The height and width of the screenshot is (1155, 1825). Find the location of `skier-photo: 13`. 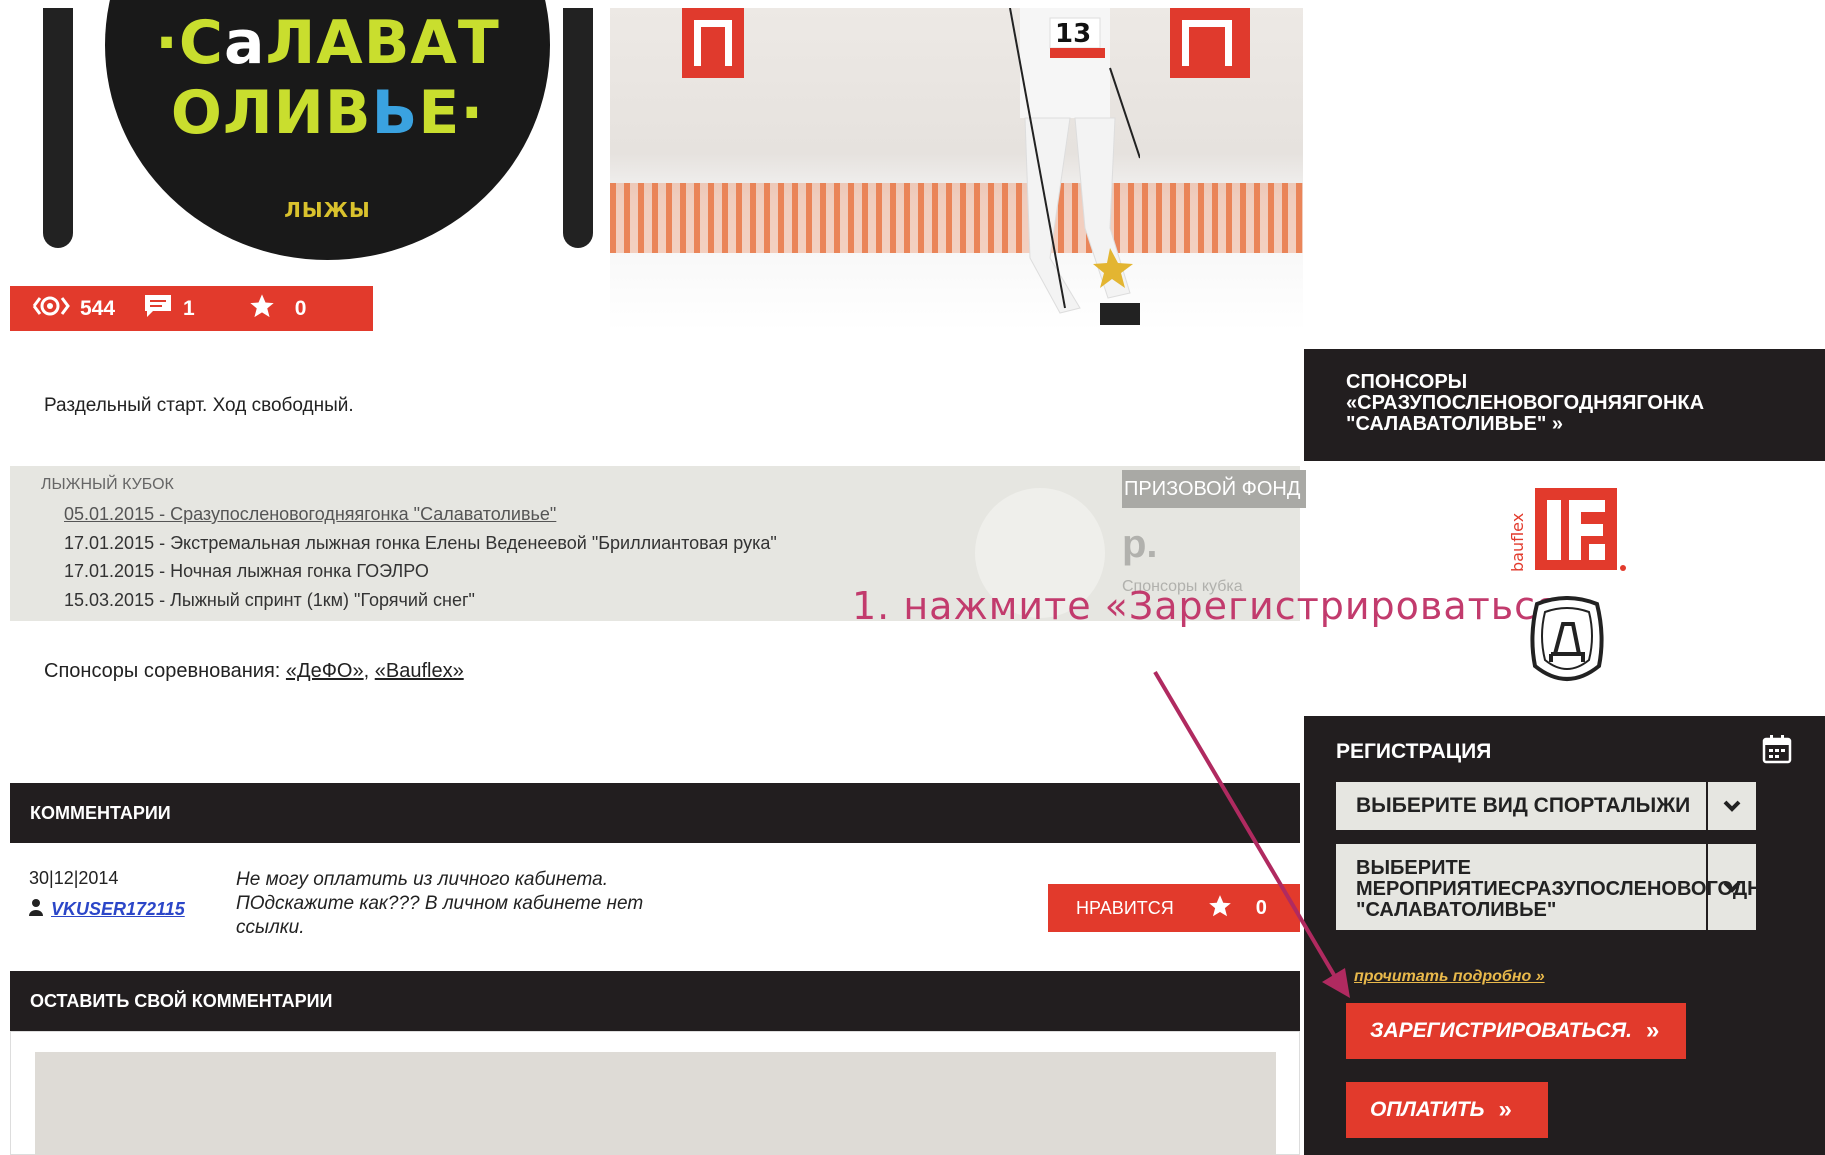

skier-photo: 13 is located at coordinates (956, 169).